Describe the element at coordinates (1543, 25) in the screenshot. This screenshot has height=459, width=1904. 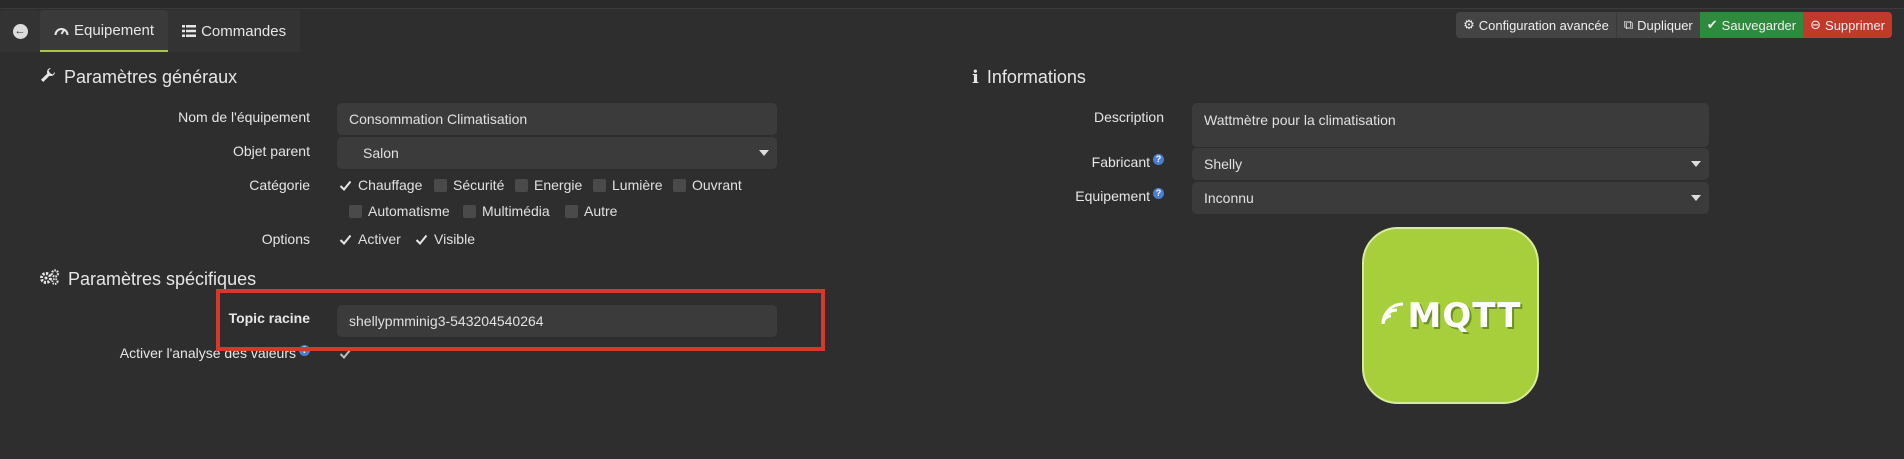
I see `advanced-config-label: Configuration avancée` at that location.